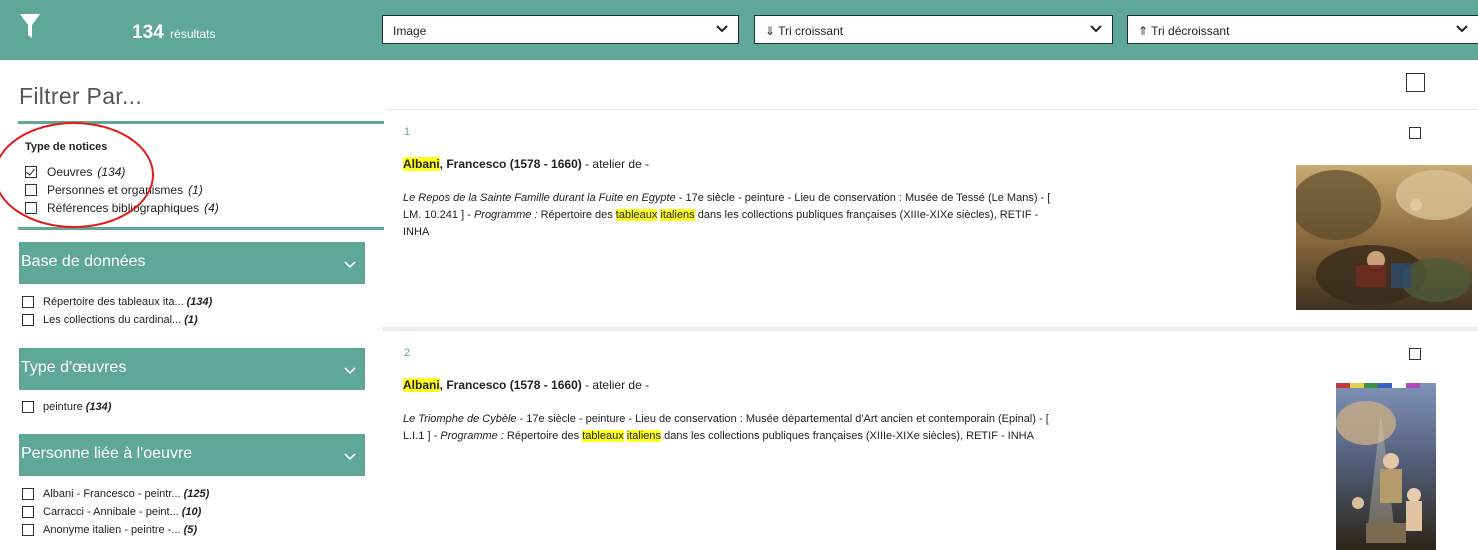 The image size is (1478, 550). What do you see at coordinates (74, 367) in the screenshot?
I see `facet-title: Type d'œuvres` at bounding box center [74, 367].